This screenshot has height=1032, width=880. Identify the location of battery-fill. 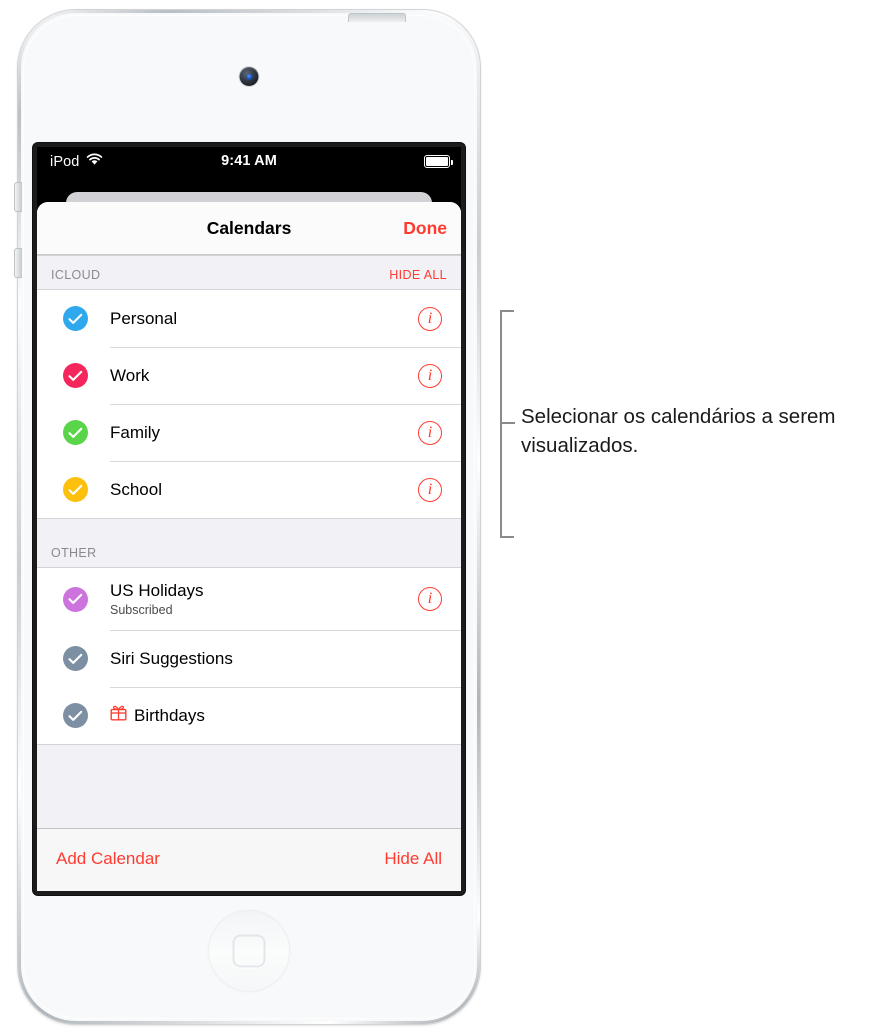
(437, 161).